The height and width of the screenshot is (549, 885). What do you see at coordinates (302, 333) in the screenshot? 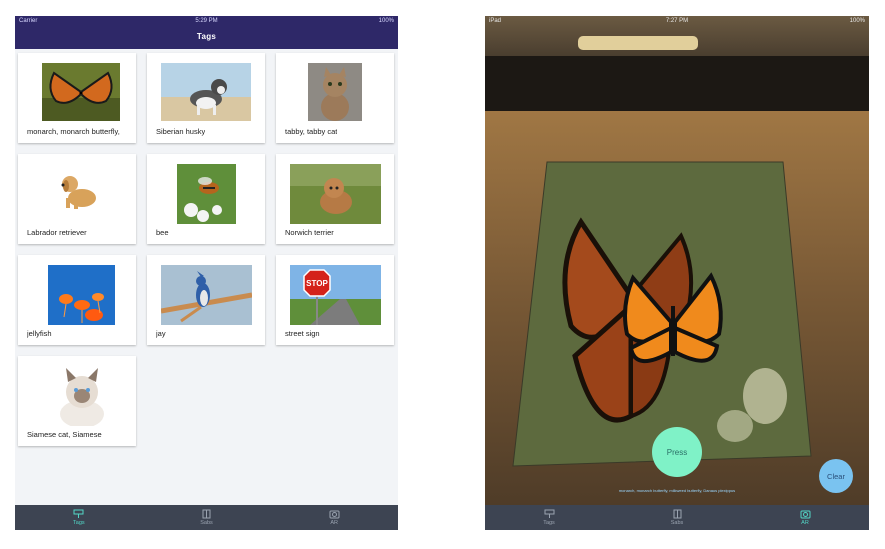
I see `tag-label: street sign` at bounding box center [302, 333].